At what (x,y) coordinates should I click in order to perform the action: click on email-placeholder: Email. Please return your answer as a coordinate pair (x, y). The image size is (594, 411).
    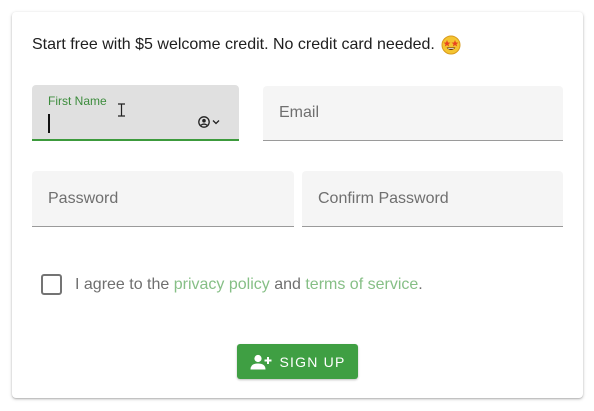
    Looking at the image, I should click on (299, 112).